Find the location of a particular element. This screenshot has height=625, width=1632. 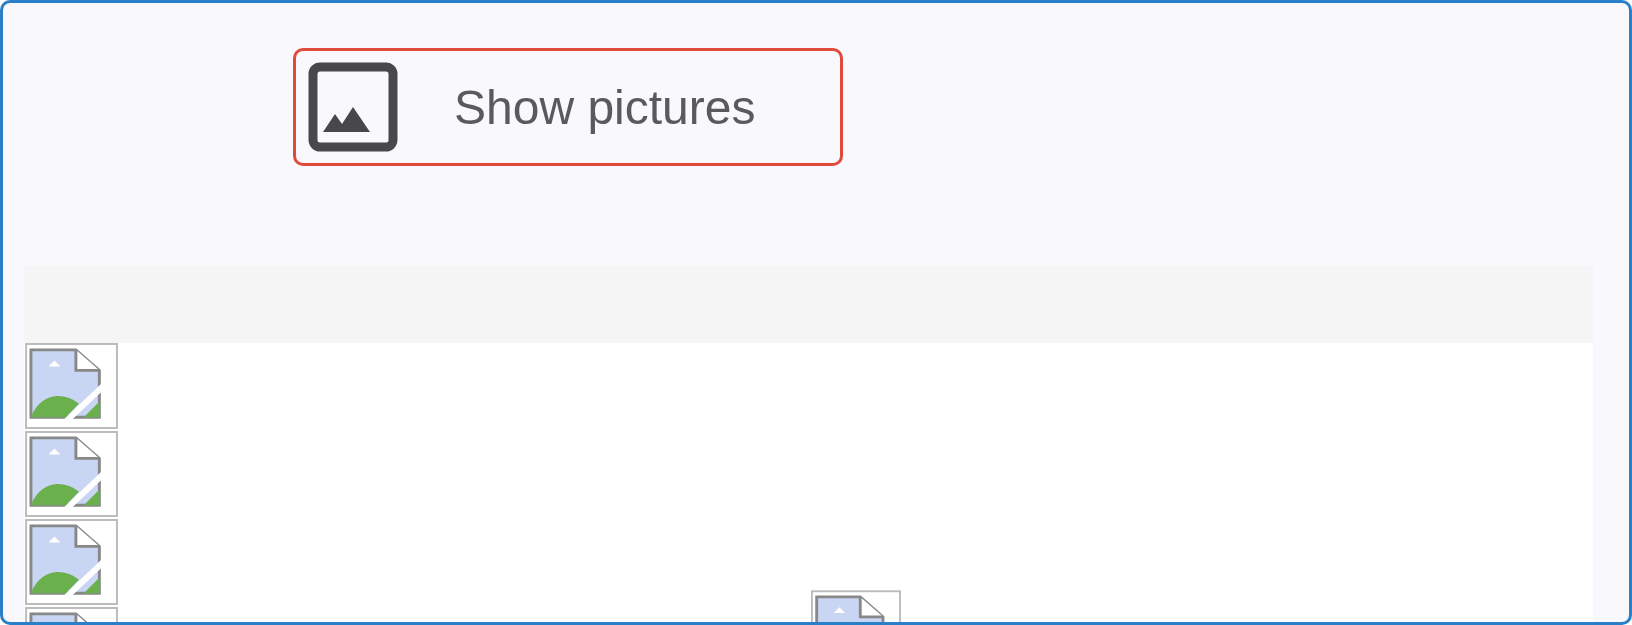

picture-icon is located at coordinates (353, 107).